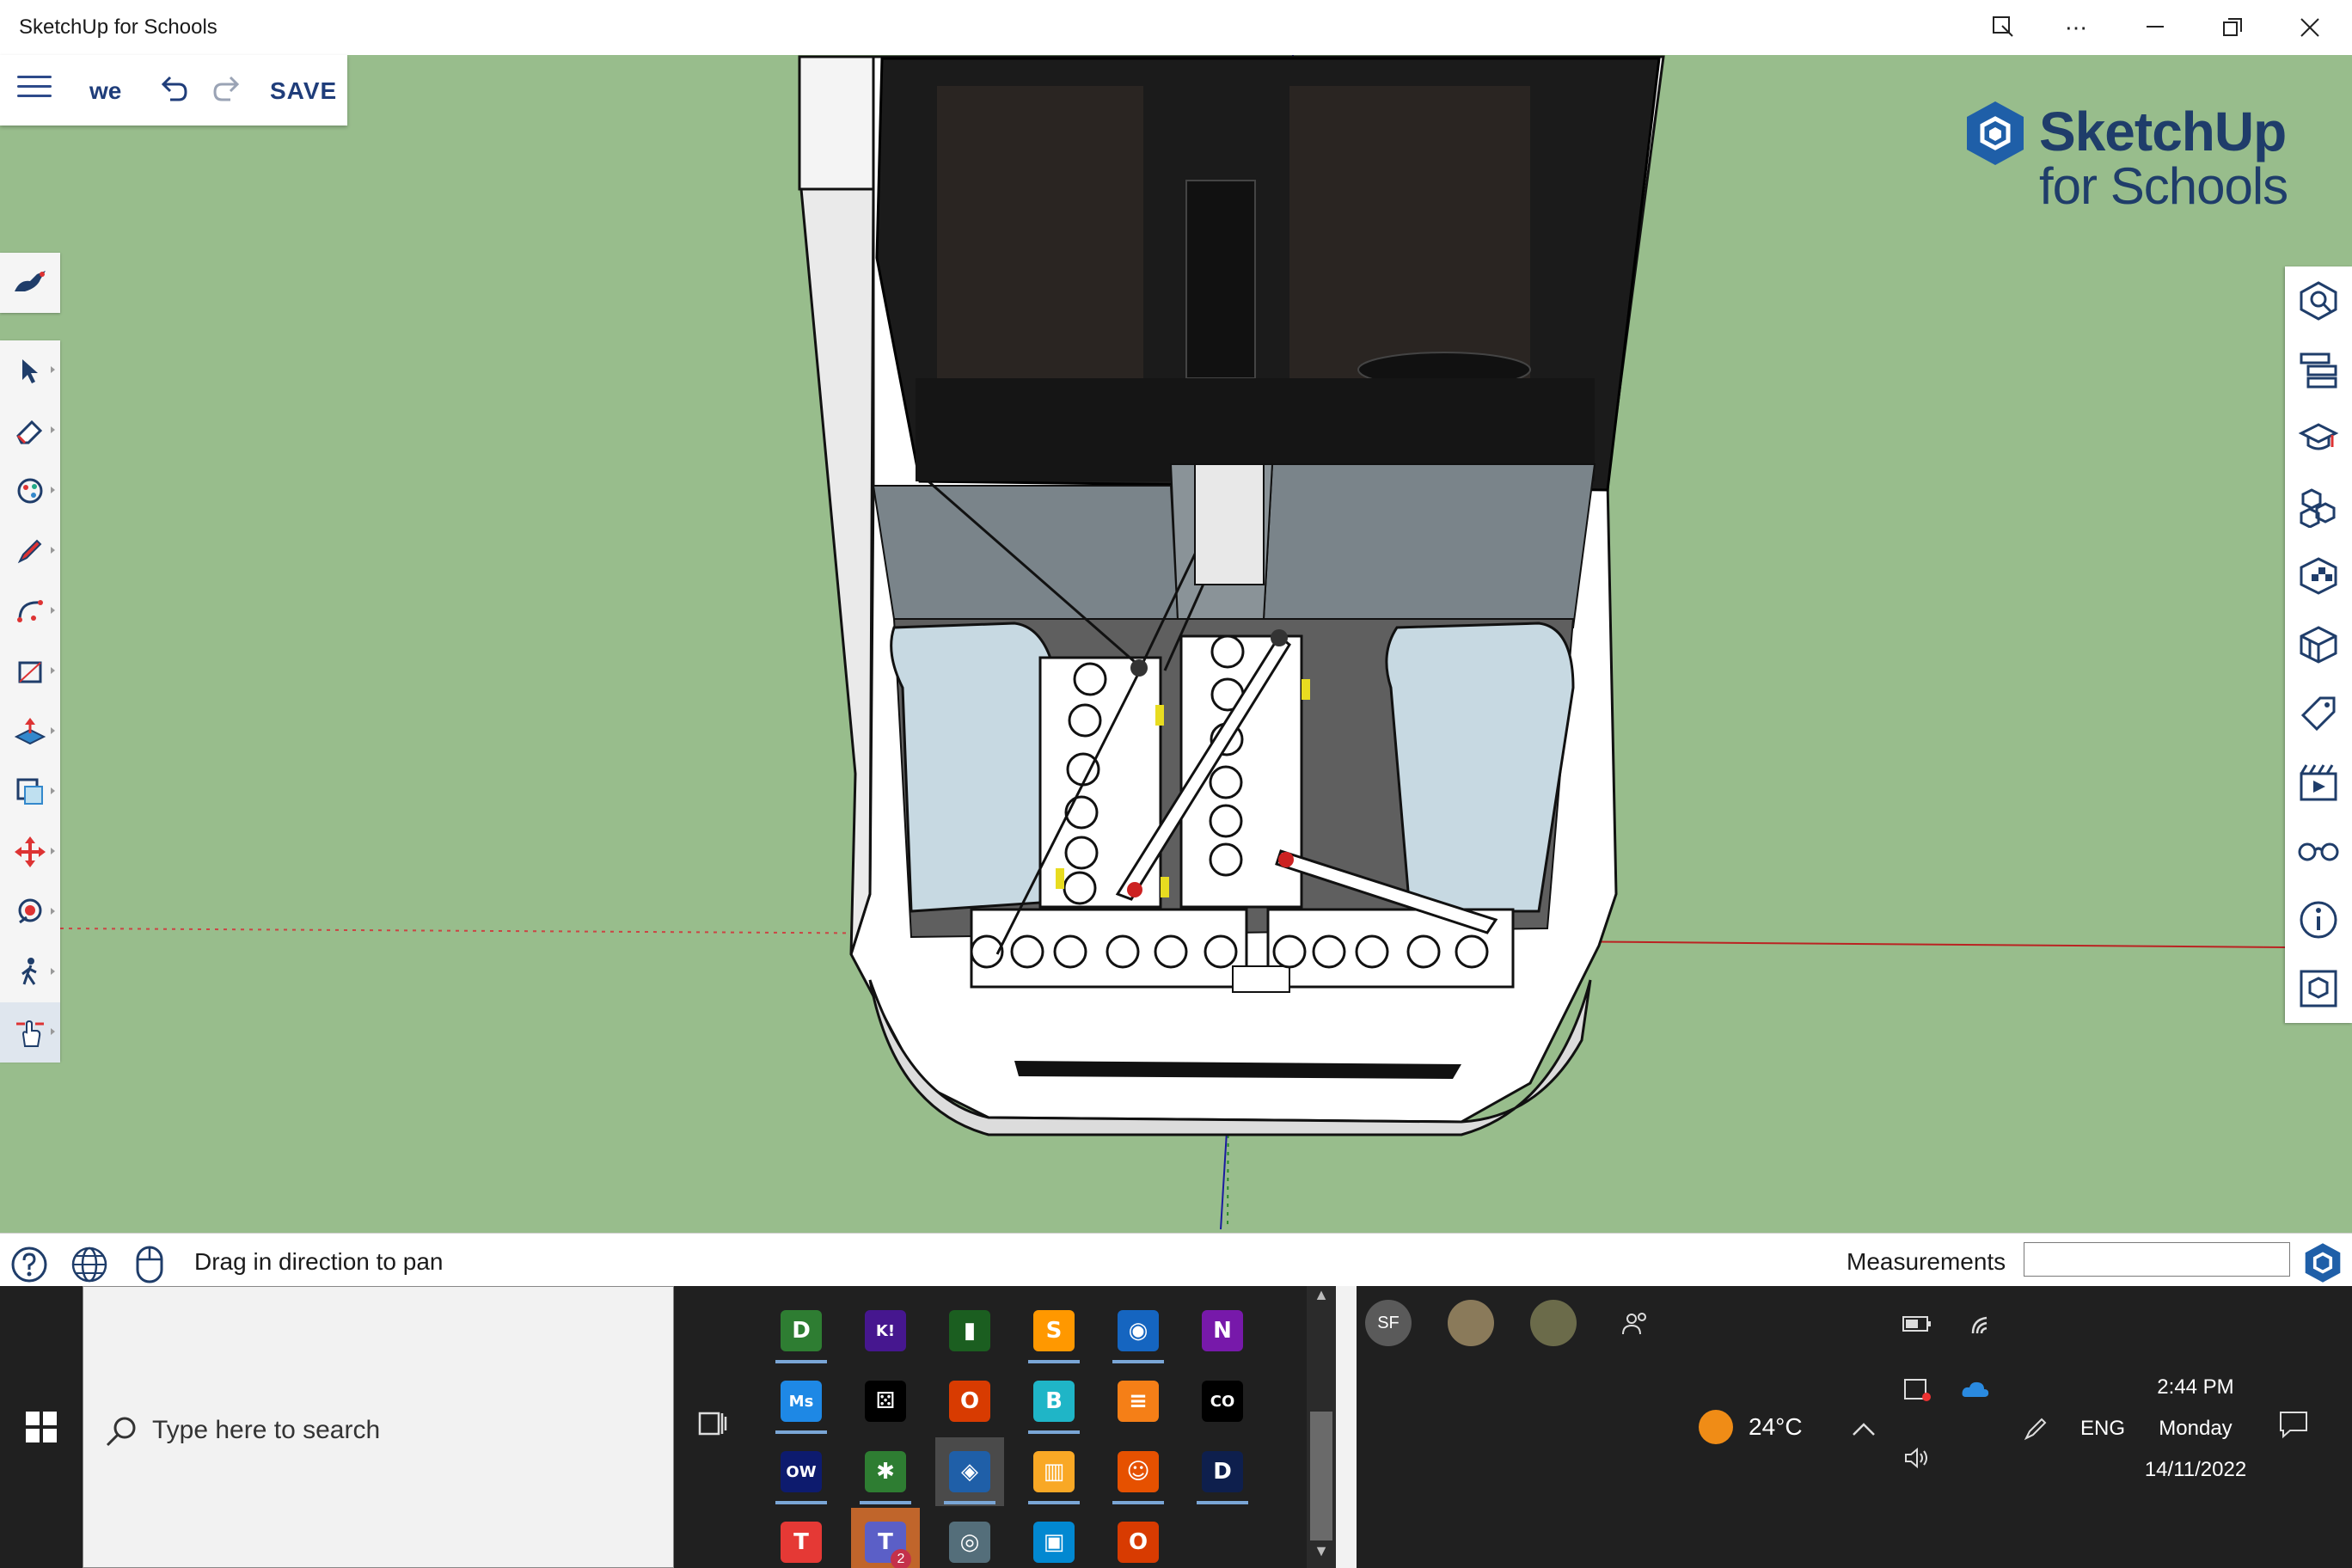 This screenshot has width=2352, height=1568. What do you see at coordinates (2157, 1259) in the screenshot?
I see `measurements-input` at bounding box center [2157, 1259].